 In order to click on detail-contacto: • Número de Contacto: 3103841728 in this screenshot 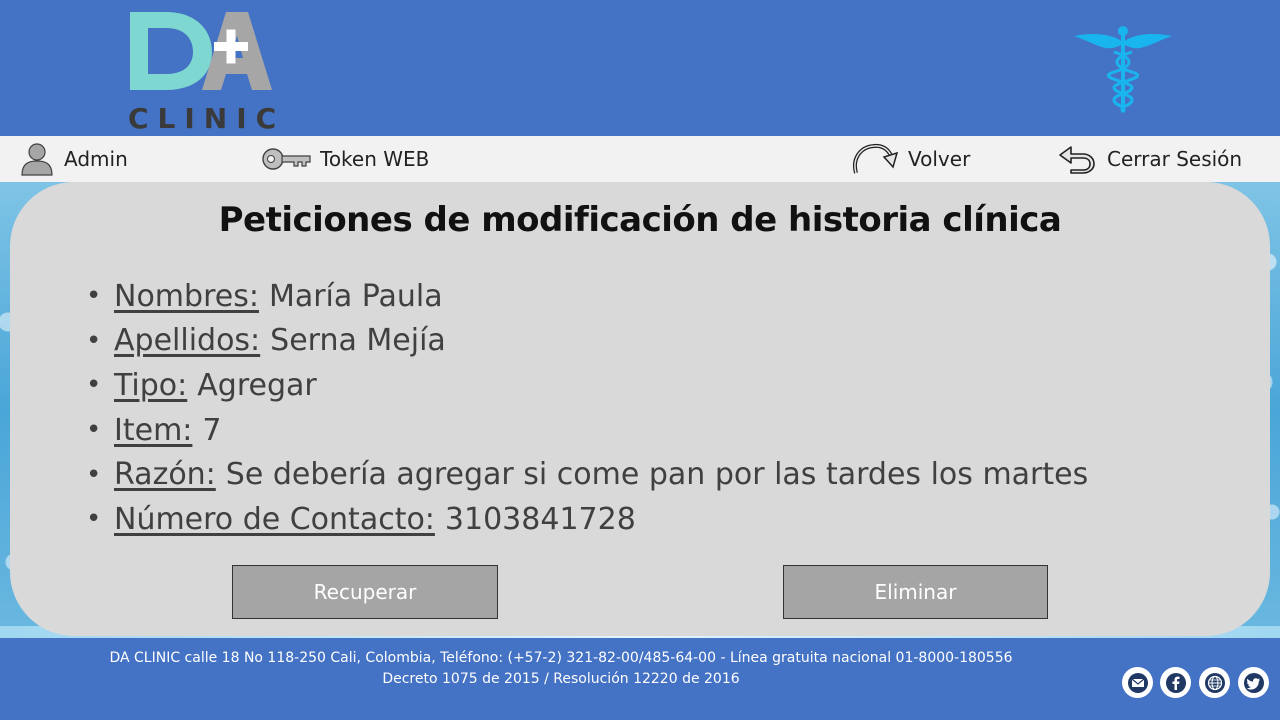, I will do `click(587, 519)`.